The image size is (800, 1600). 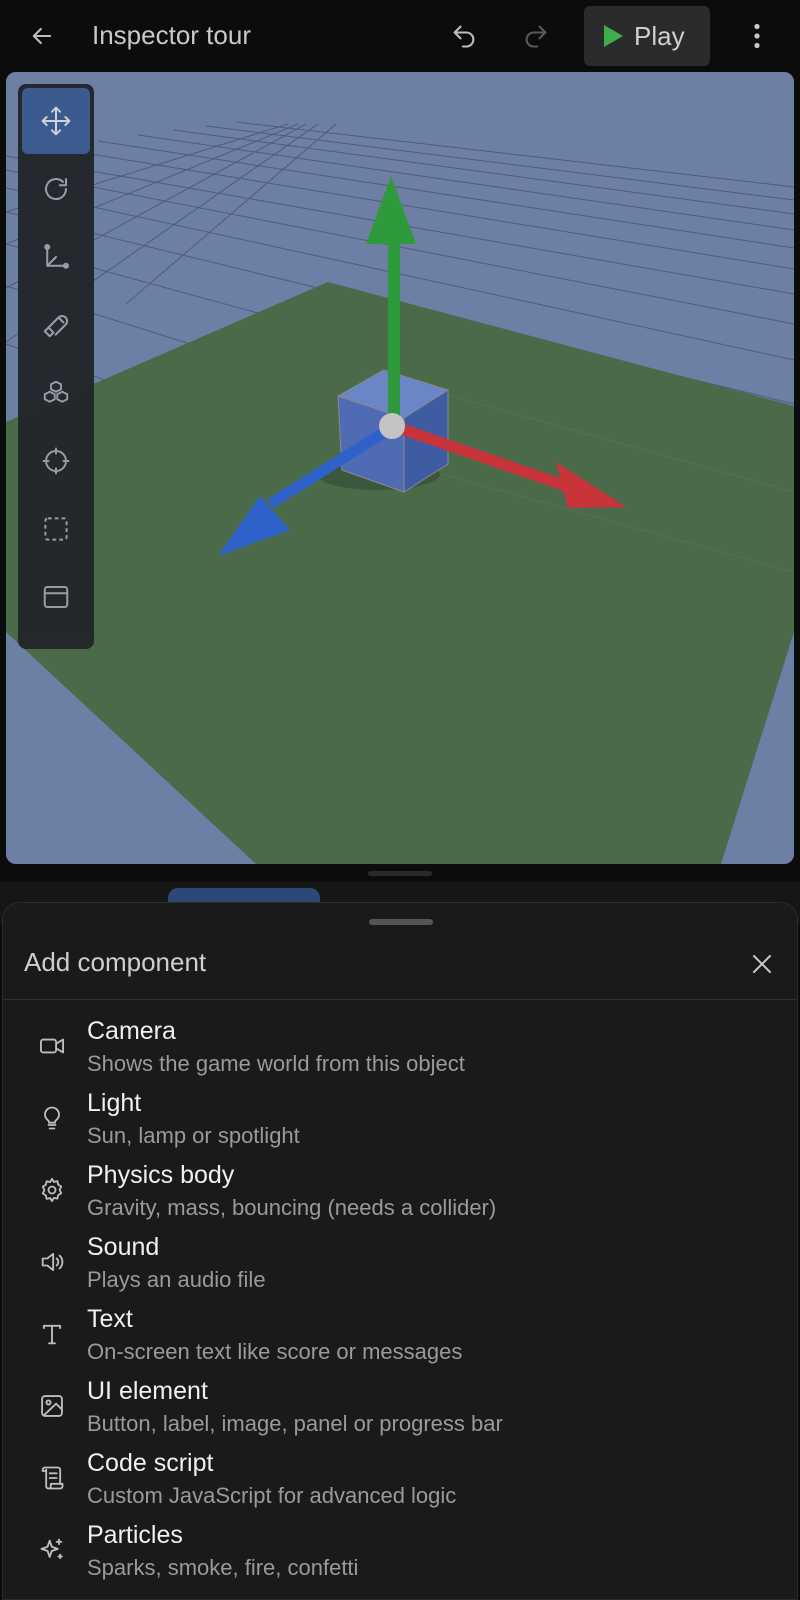 What do you see at coordinates (403, 1265) in the screenshot?
I see `component-item-sound: Sound Plays an audio file` at bounding box center [403, 1265].